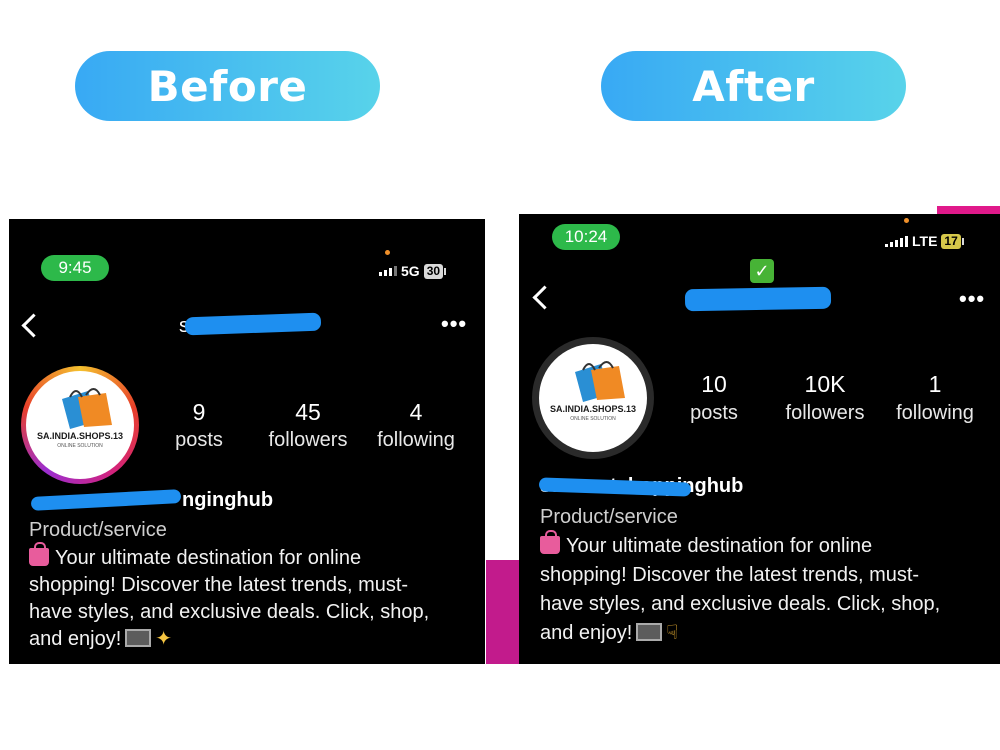  What do you see at coordinates (435, 271) in the screenshot?
I see `battery-icon: 30` at bounding box center [435, 271].